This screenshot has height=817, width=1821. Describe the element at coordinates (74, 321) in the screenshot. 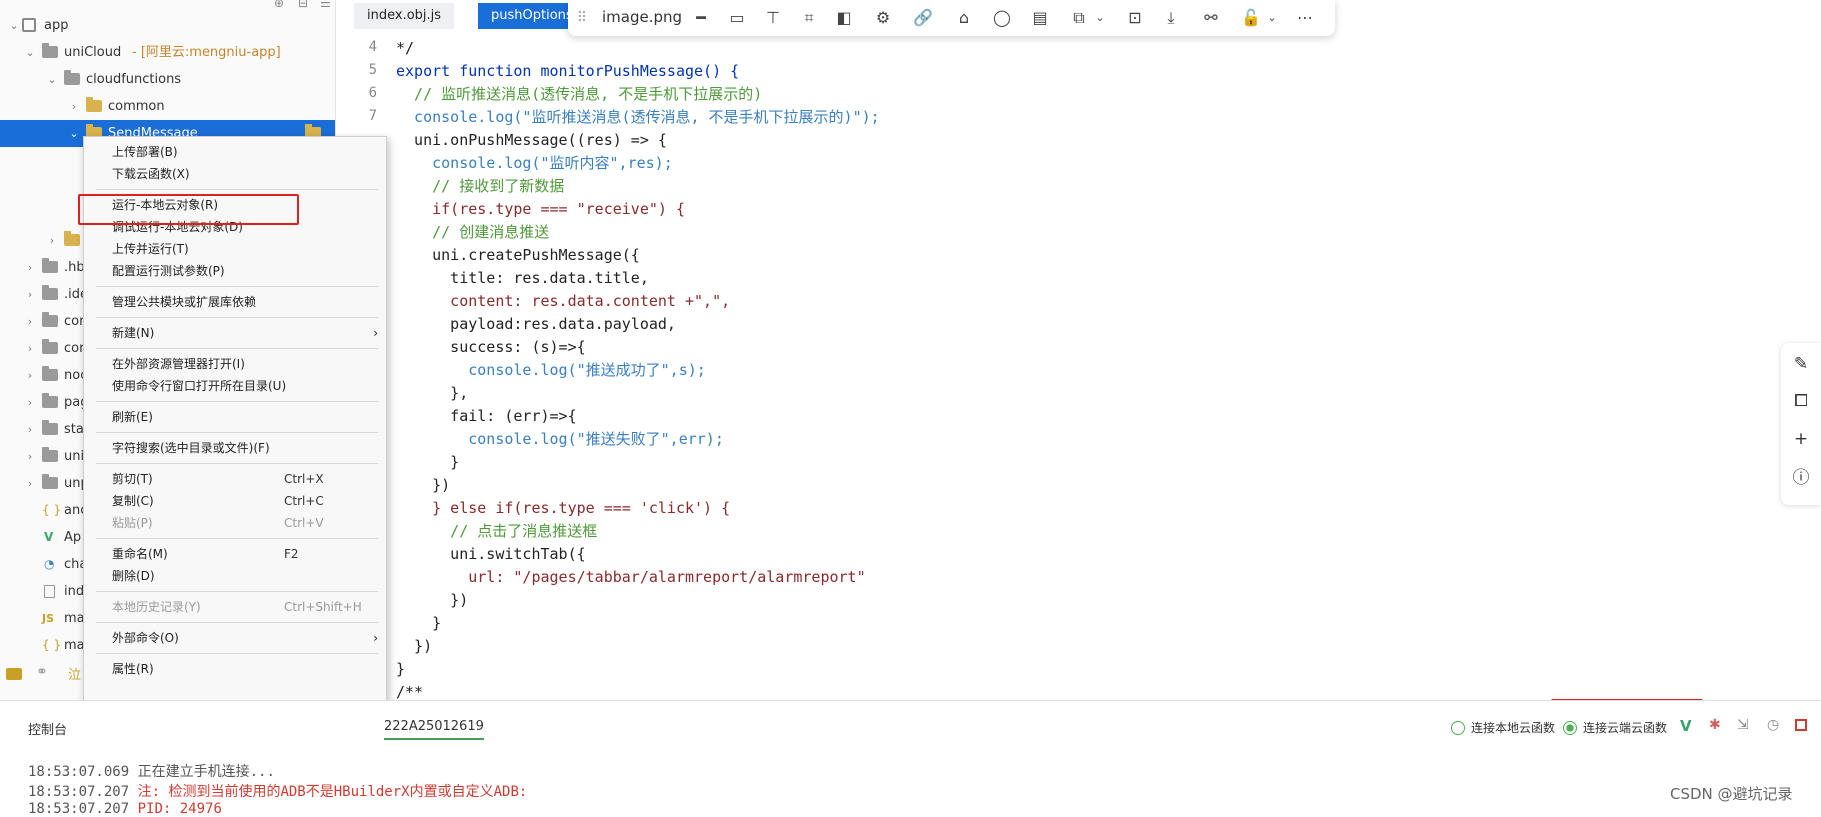

I see `tree-item-label: cor` at that location.